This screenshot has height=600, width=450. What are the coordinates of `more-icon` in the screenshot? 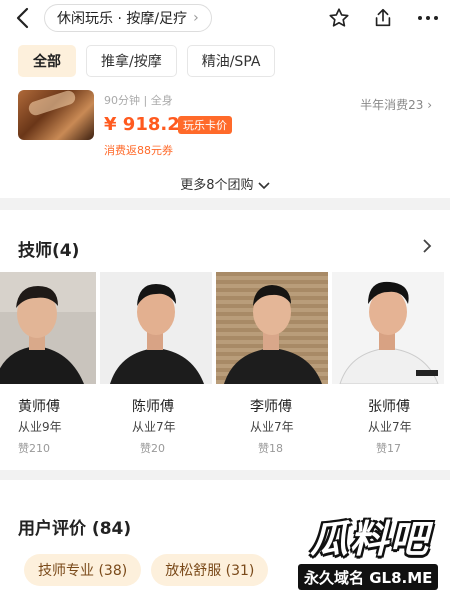 It's located at (428, 18).